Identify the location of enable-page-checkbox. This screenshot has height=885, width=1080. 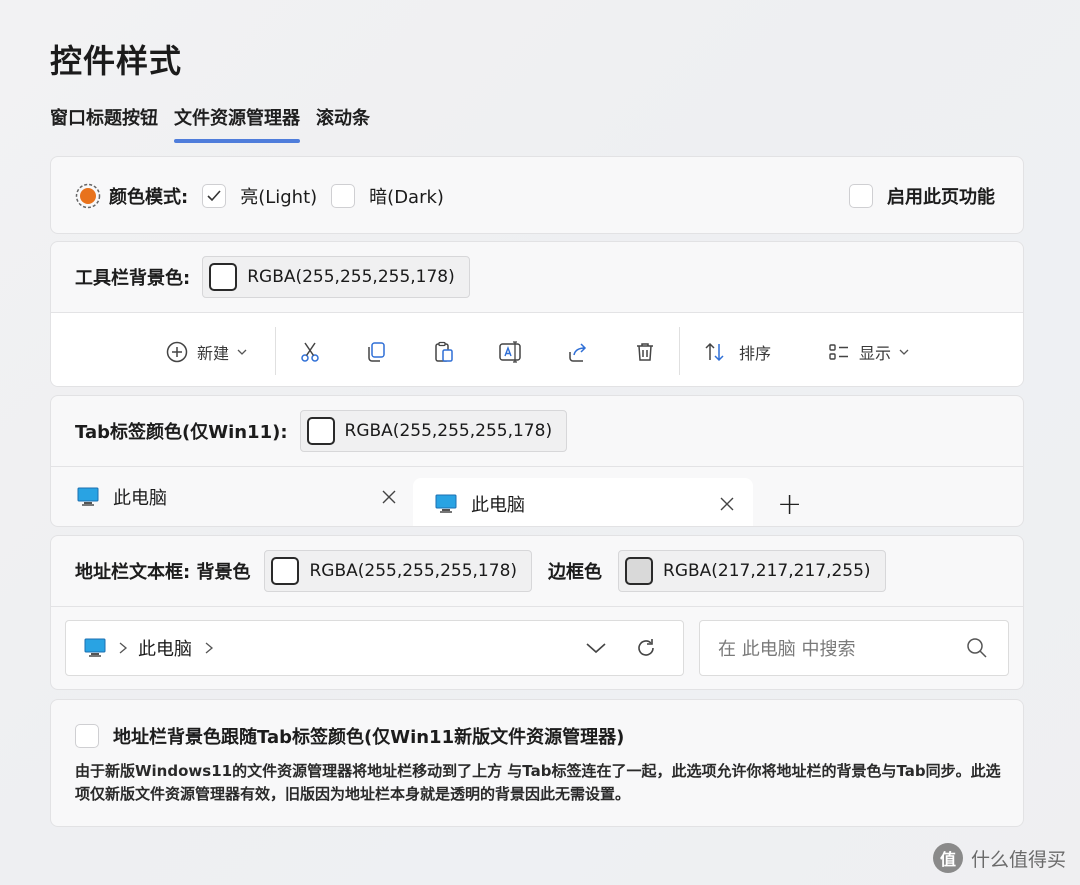
(861, 196).